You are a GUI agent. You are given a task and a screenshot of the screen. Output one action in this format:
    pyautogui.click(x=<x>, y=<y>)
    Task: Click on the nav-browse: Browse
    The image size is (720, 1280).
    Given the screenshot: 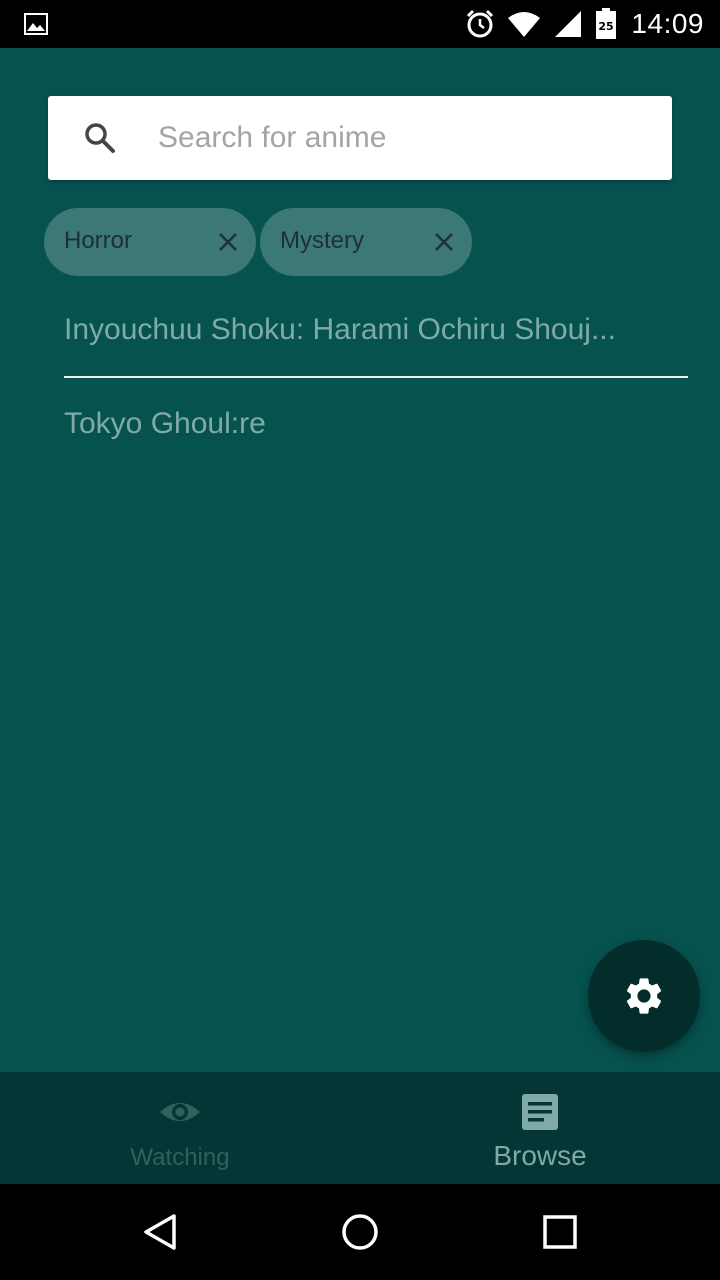 What is the action you would take?
    pyautogui.click(x=540, y=1128)
    